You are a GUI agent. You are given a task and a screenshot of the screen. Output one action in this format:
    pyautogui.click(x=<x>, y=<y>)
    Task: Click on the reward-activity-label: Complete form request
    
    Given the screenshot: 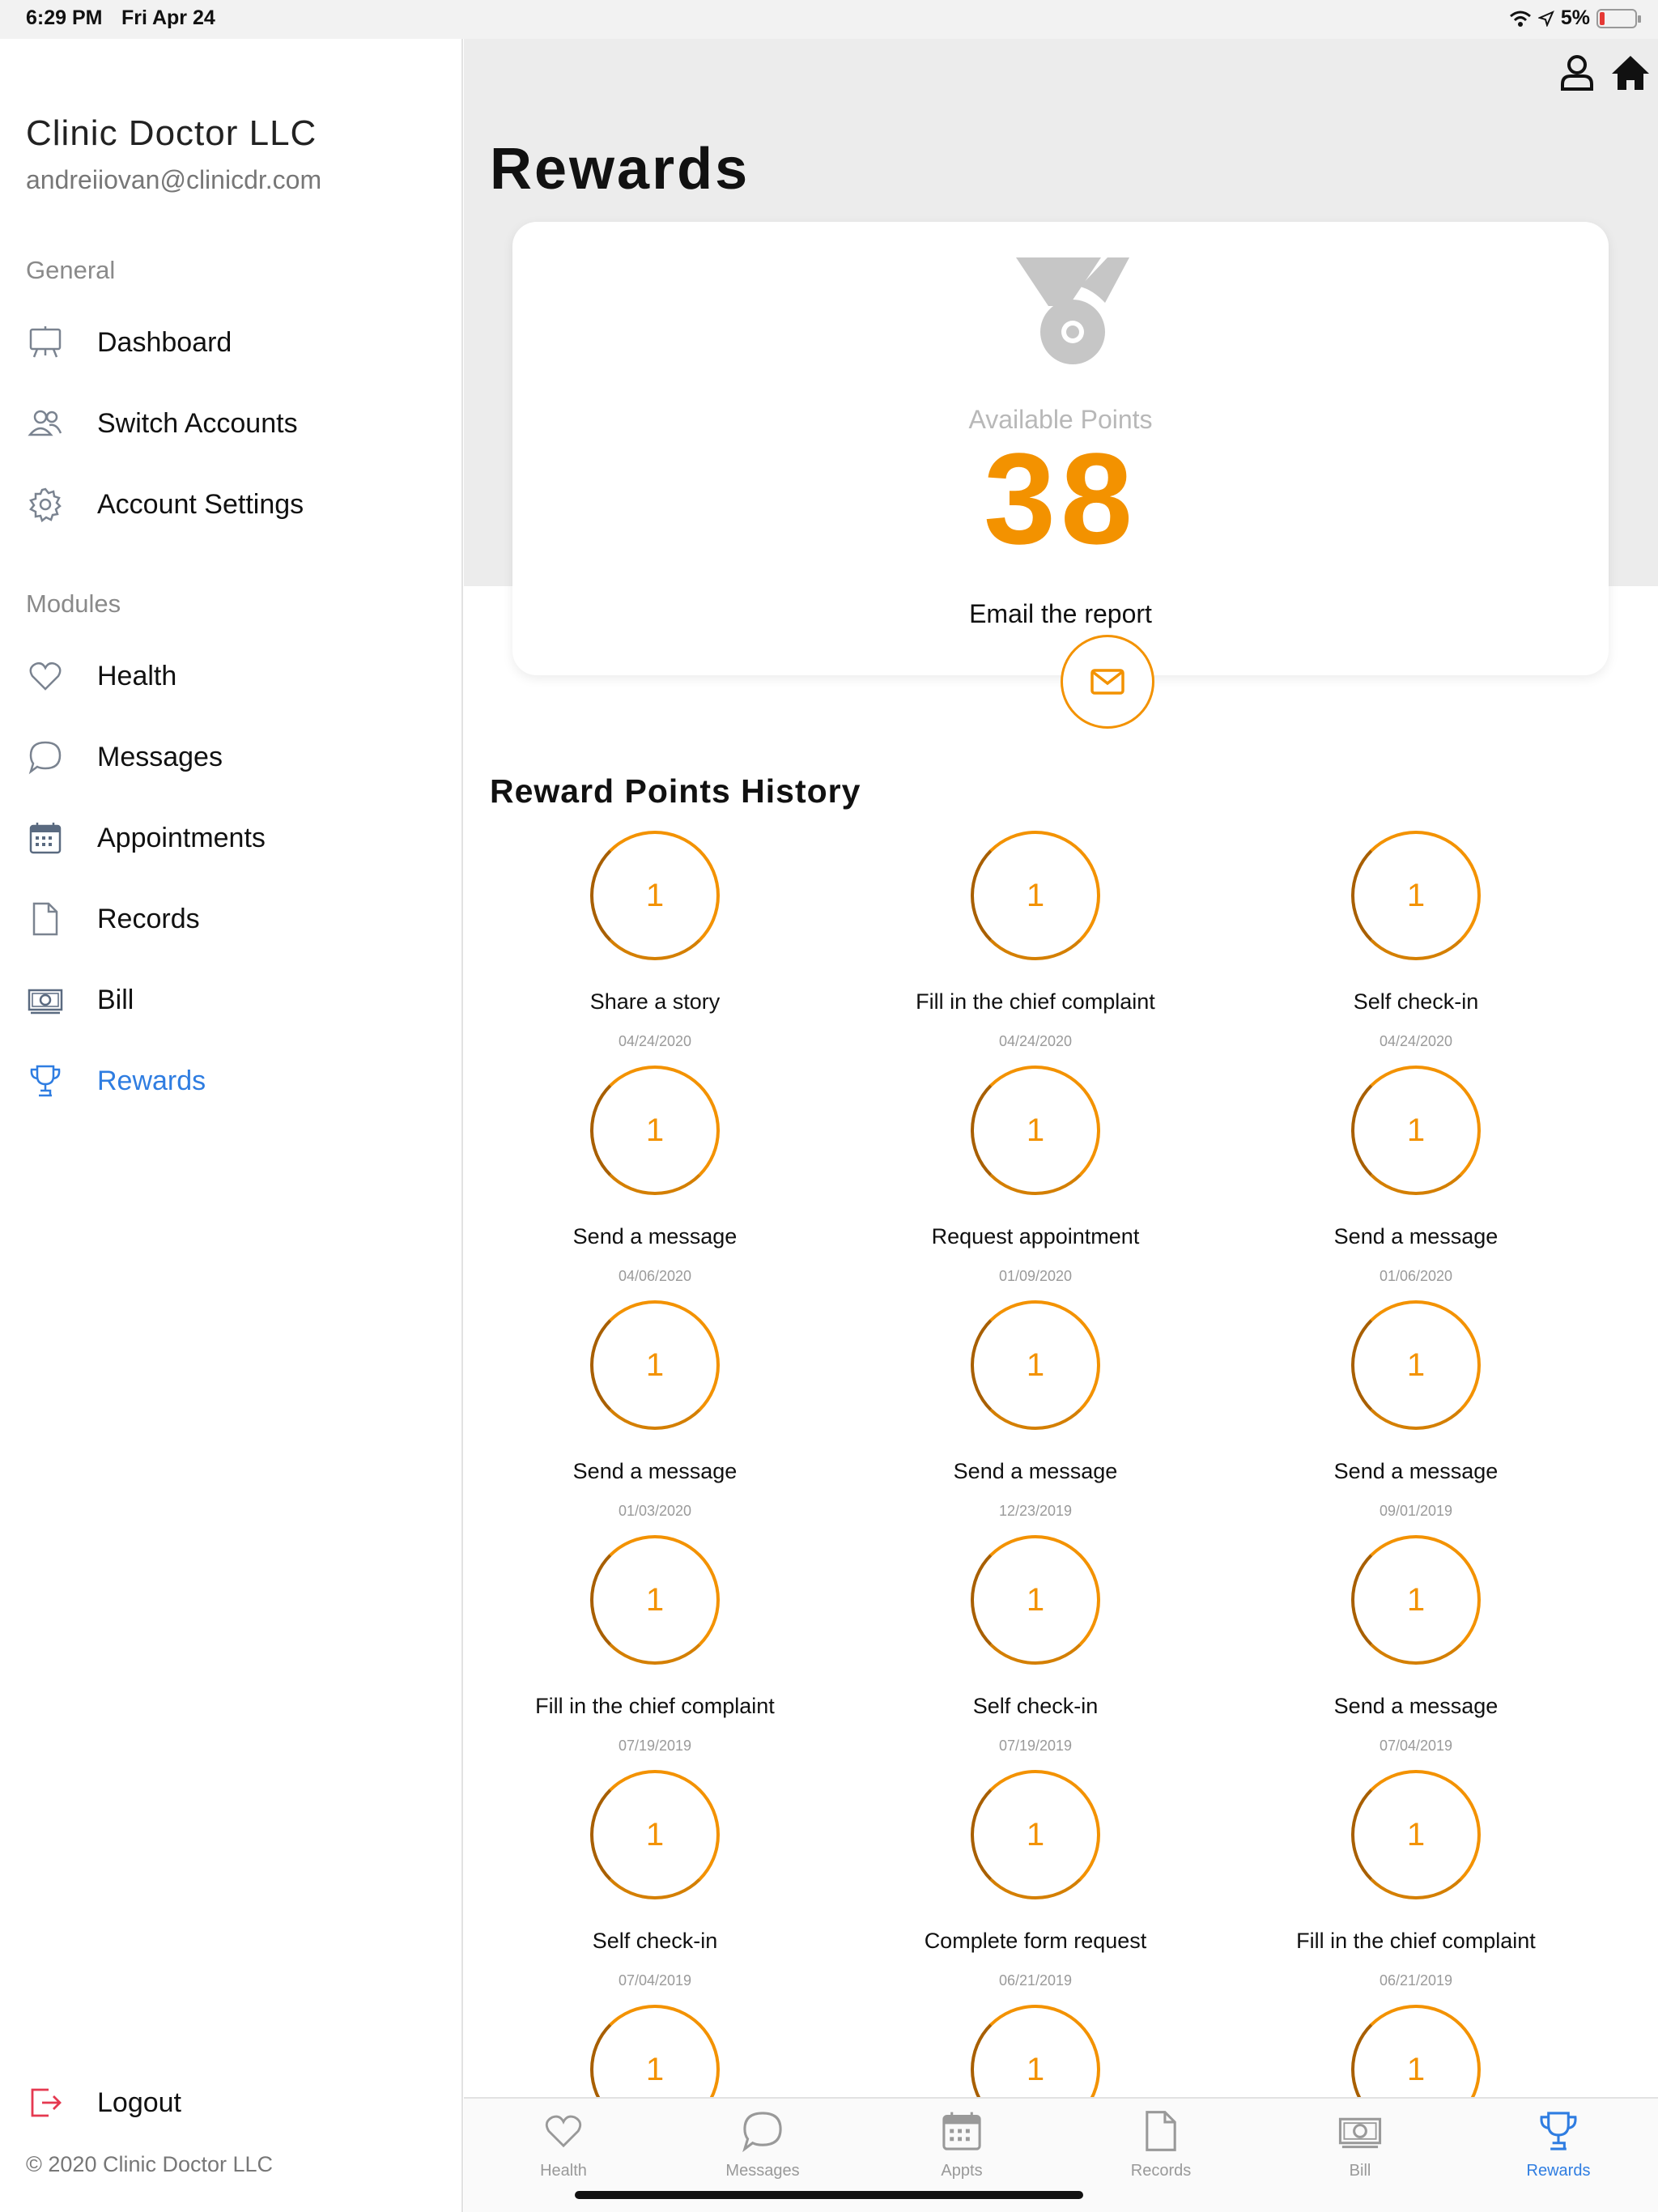 What is the action you would take?
    pyautogui.click(x=1035, y=1941)
    